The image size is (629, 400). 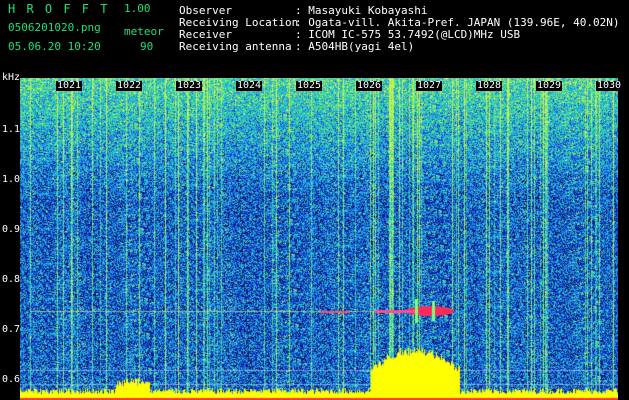 What do you see at coordinates (369, 85) in the screenshot?
I see `x-tick-1026: 1026` at bounding box center [369, 85].